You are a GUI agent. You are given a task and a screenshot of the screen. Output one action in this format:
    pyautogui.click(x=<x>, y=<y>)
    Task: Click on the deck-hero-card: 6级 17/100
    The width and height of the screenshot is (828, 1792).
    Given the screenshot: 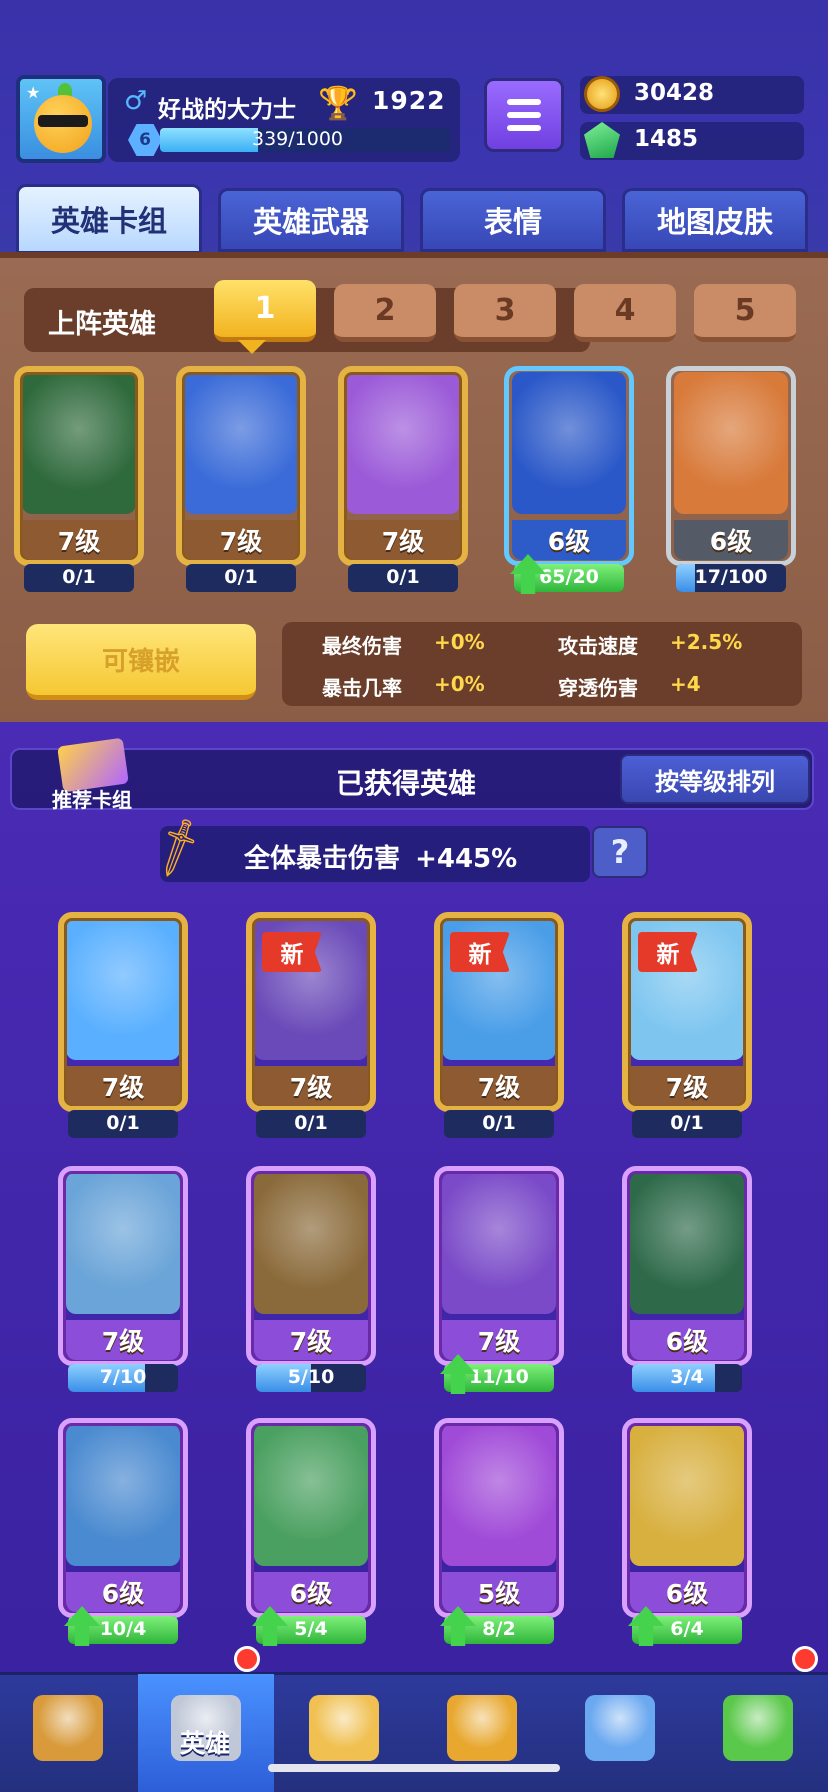 What is the action you would take?
    pyautogui.click(x=731, y=481)
    